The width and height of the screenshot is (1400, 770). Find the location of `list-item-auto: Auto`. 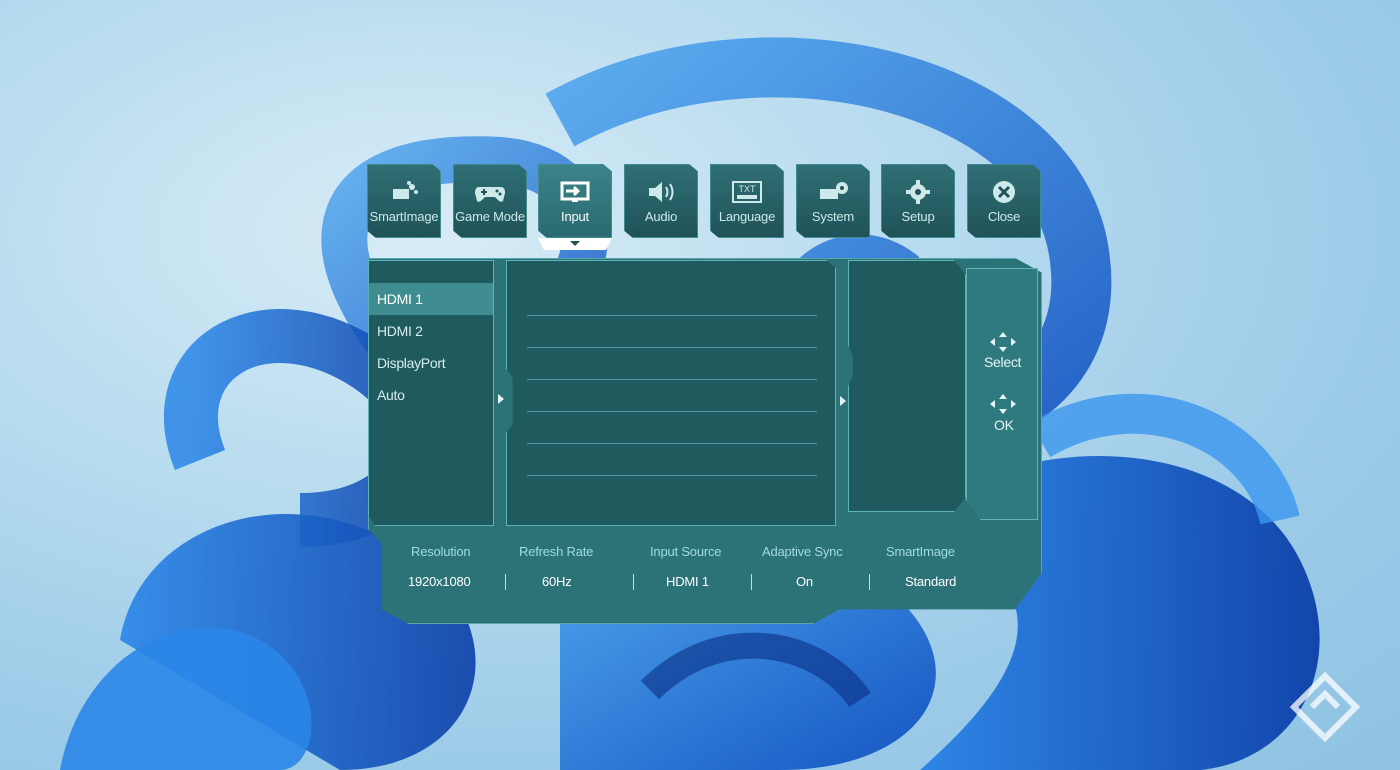

list-item-auto: Auto is located at coordinates (431, 395).